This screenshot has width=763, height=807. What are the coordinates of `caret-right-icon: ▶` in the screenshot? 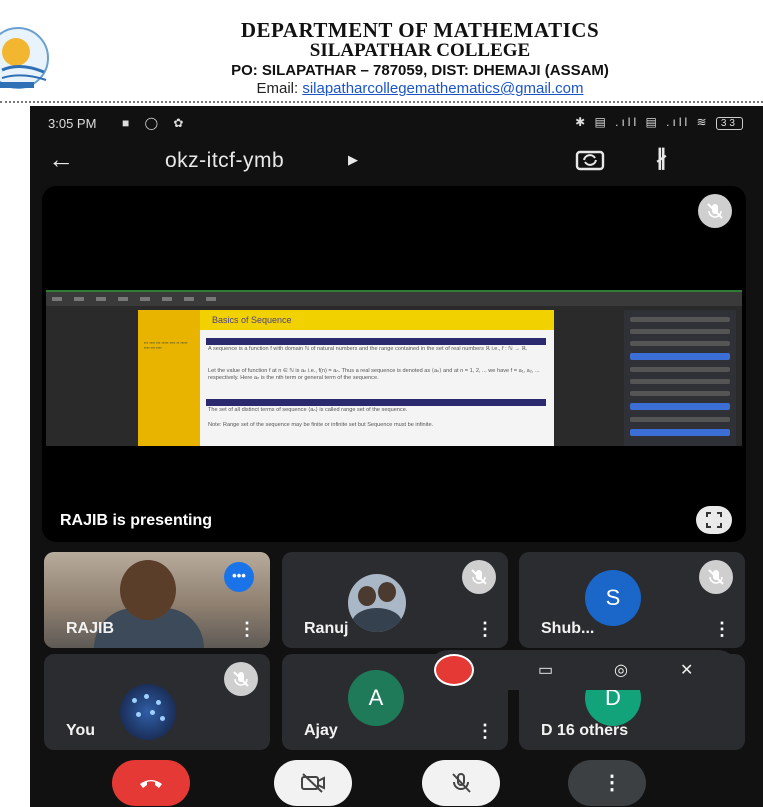 It's located at (353, 160).